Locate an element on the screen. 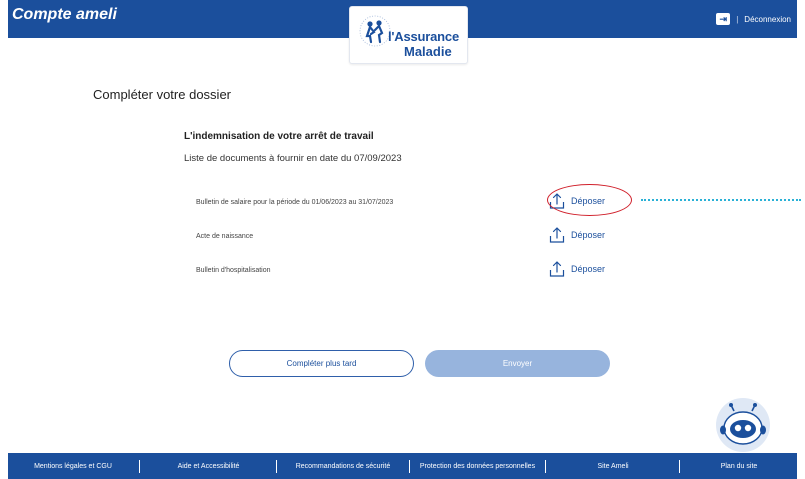 Image resolution: width=805 pixels, height=479 pixels. chatbot-icon is located at coordinates (743, 425).